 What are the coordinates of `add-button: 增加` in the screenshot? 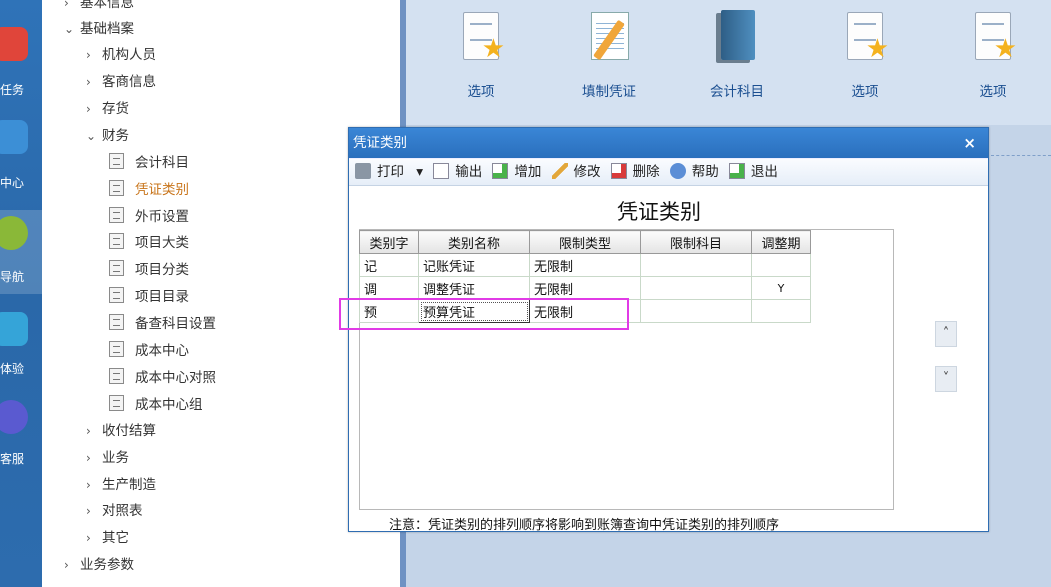 It's located at (516, 172).